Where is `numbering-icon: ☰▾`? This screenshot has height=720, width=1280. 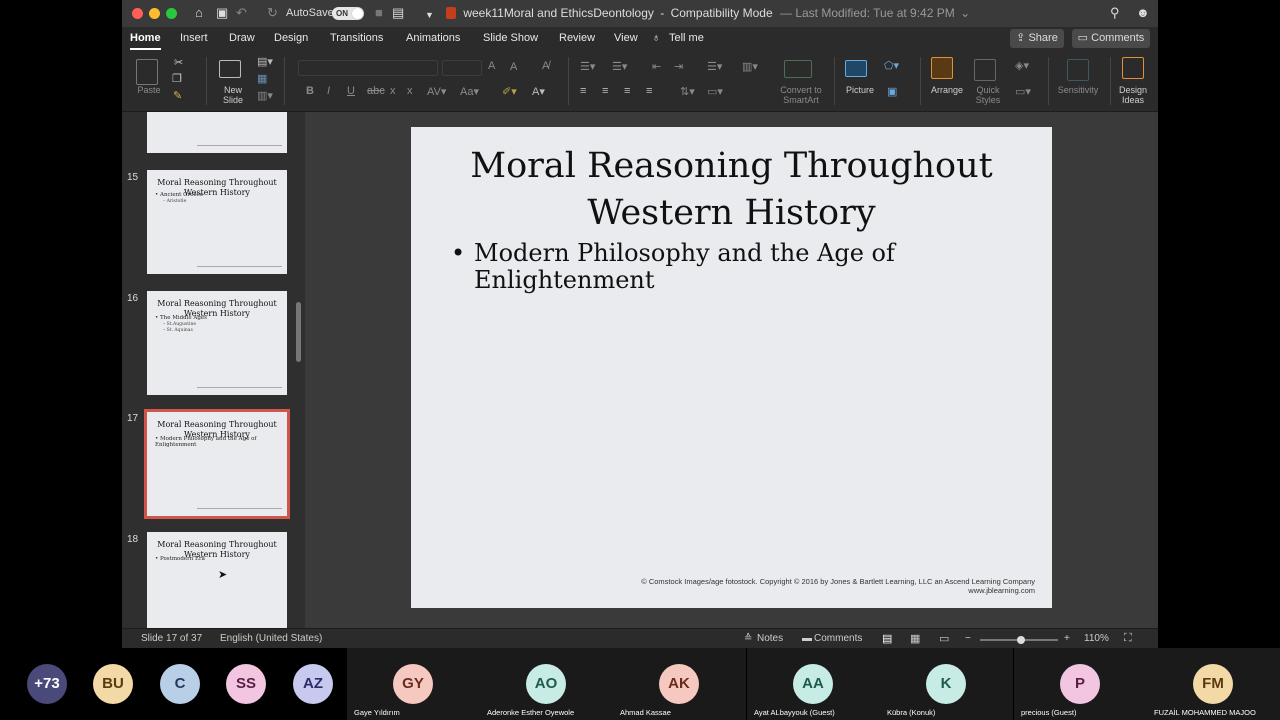
numbering-icon: ☰▾ is located at coordinates (619, 66).